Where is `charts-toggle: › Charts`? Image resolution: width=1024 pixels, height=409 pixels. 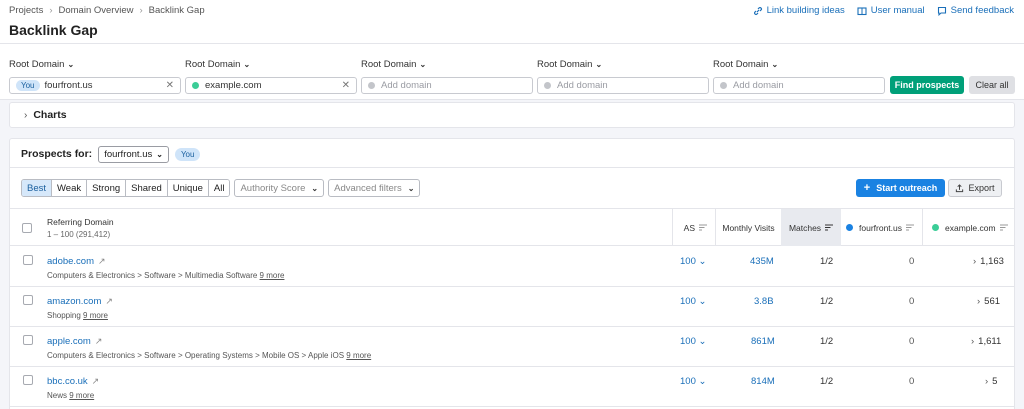 charts-toggle: › Charts is located at coordinates (512, 115).